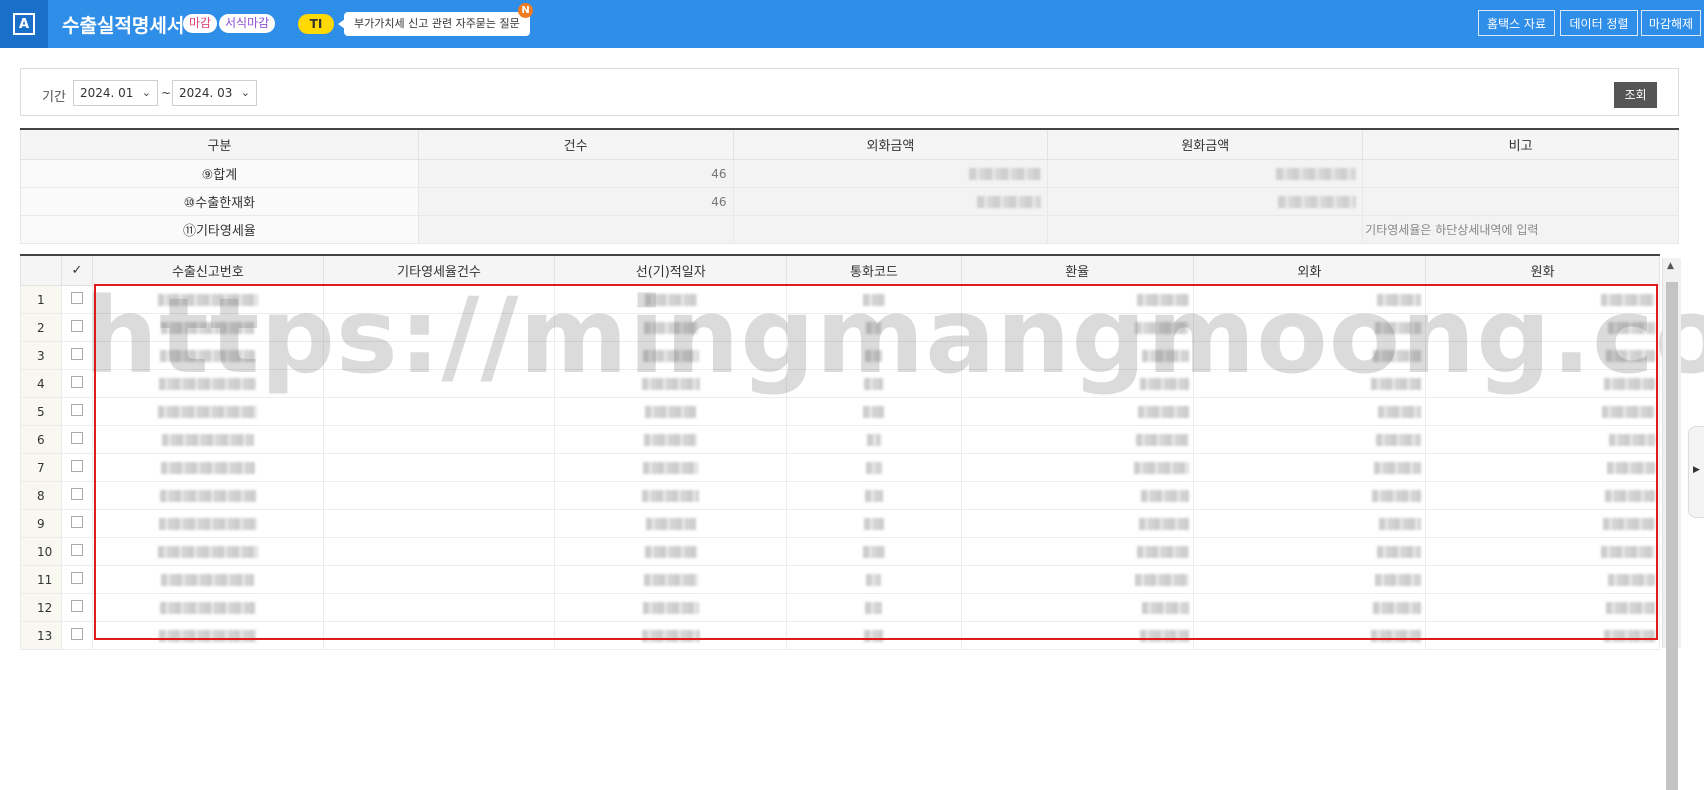 This screenshot has width=1704, height=790. I want to click on table-row: 1, so click(840, 299).